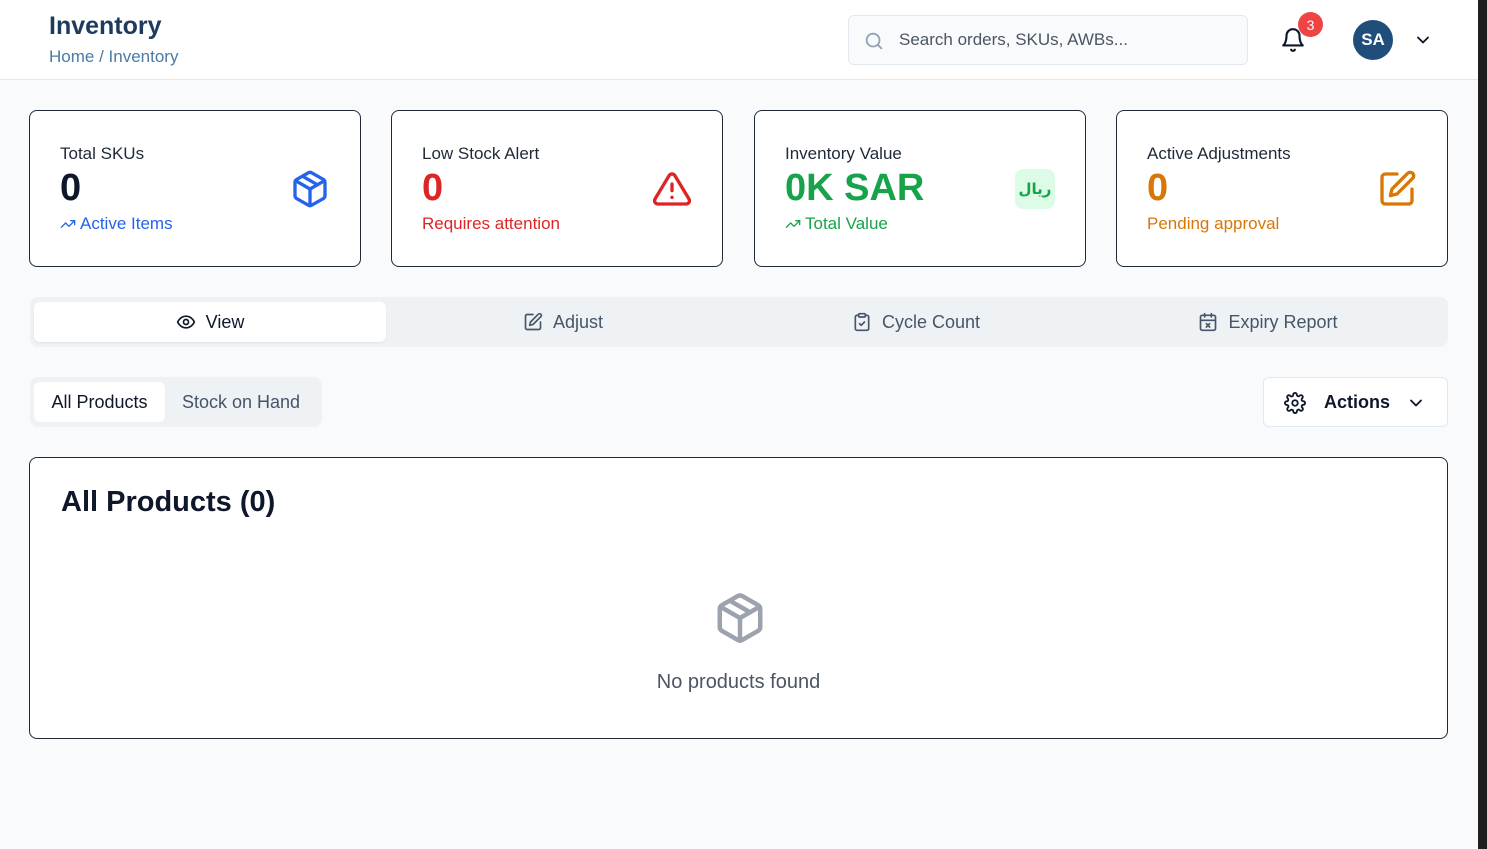 This screenshot has height=849, width=1487. I want to click on avatar: SA, so click(1373, 40).